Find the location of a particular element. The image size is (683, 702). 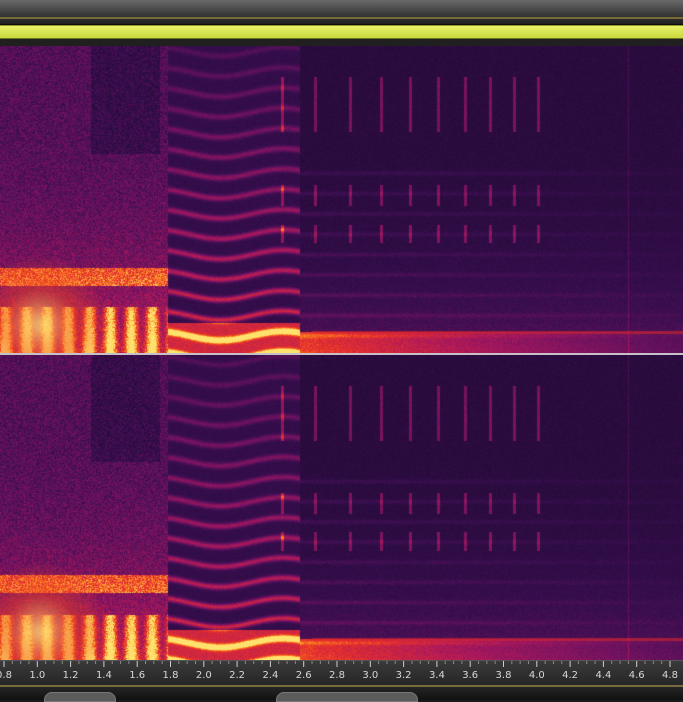

ruler-tick-label: 4.0 is located at coordinates (537, 675).